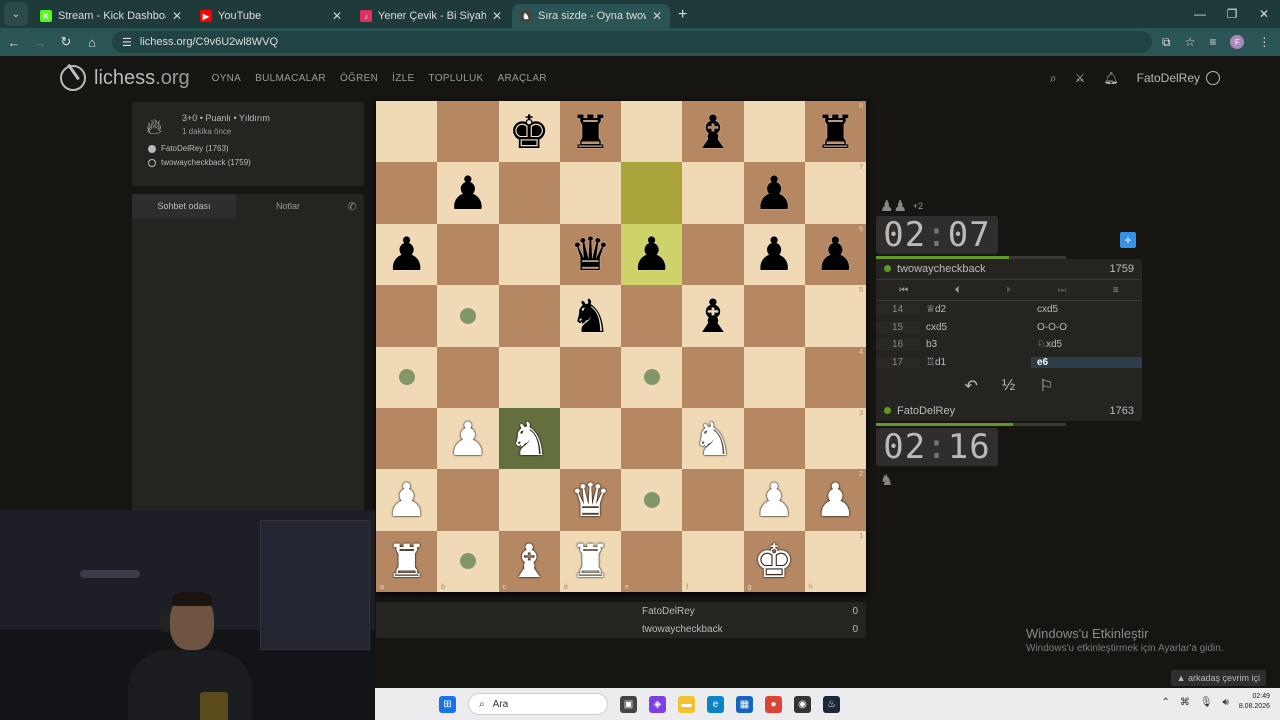 This screenshot has width=1280, height=720. Describe the element at coordinates (407, 193) in the screenshot. I see `square-a7` at that location.